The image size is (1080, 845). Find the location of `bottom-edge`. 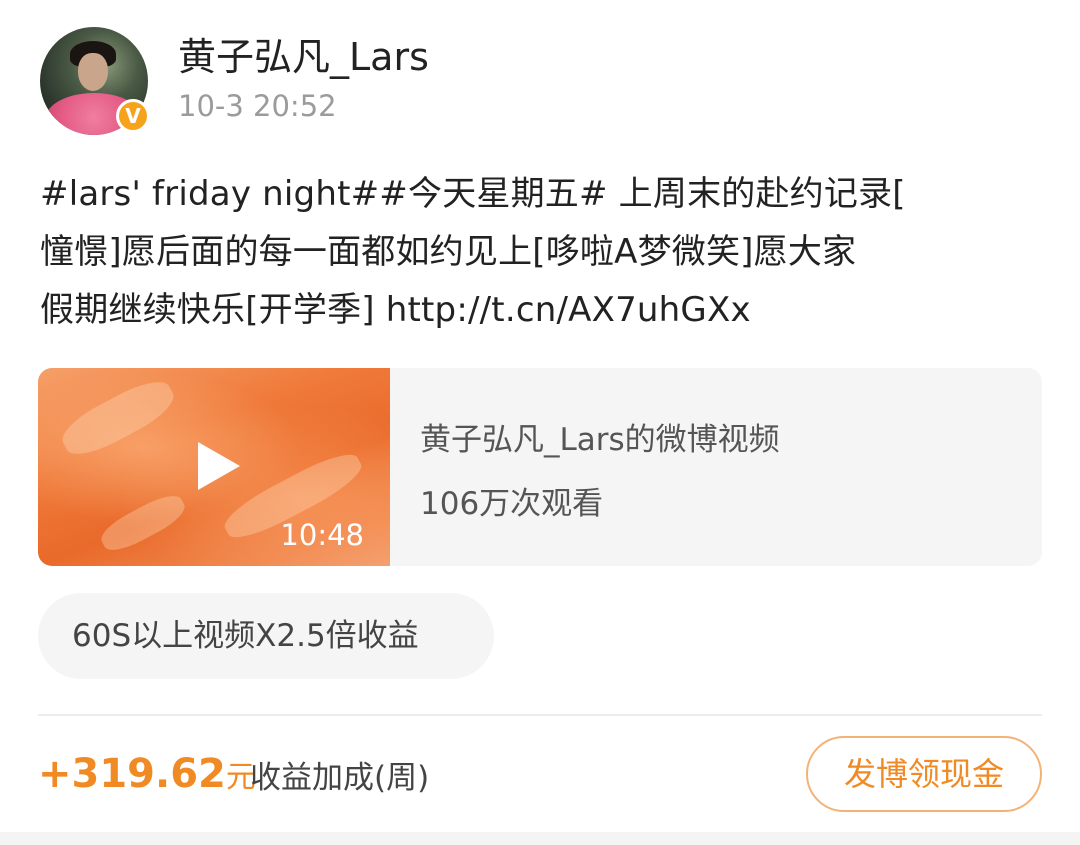

bottom-edge is located at coordinates (540, 838).